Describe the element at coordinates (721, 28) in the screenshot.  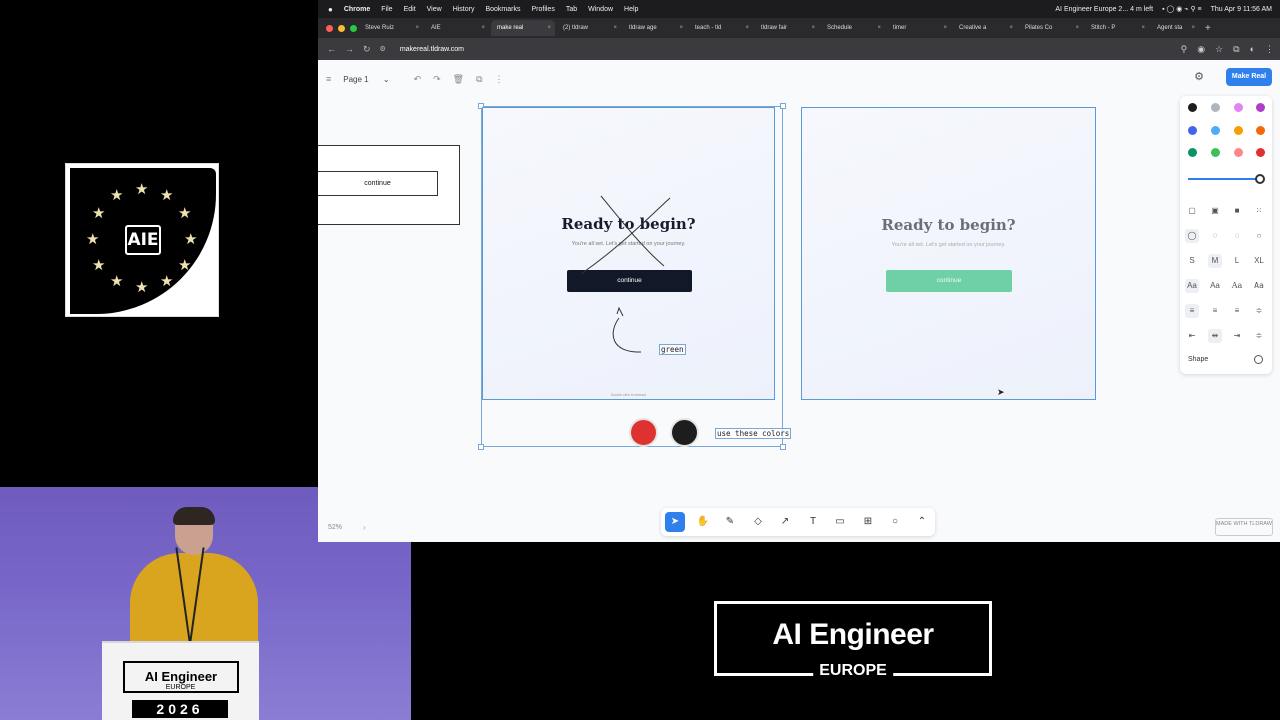
I see `browser-tab: teach - tld ×` at that location.